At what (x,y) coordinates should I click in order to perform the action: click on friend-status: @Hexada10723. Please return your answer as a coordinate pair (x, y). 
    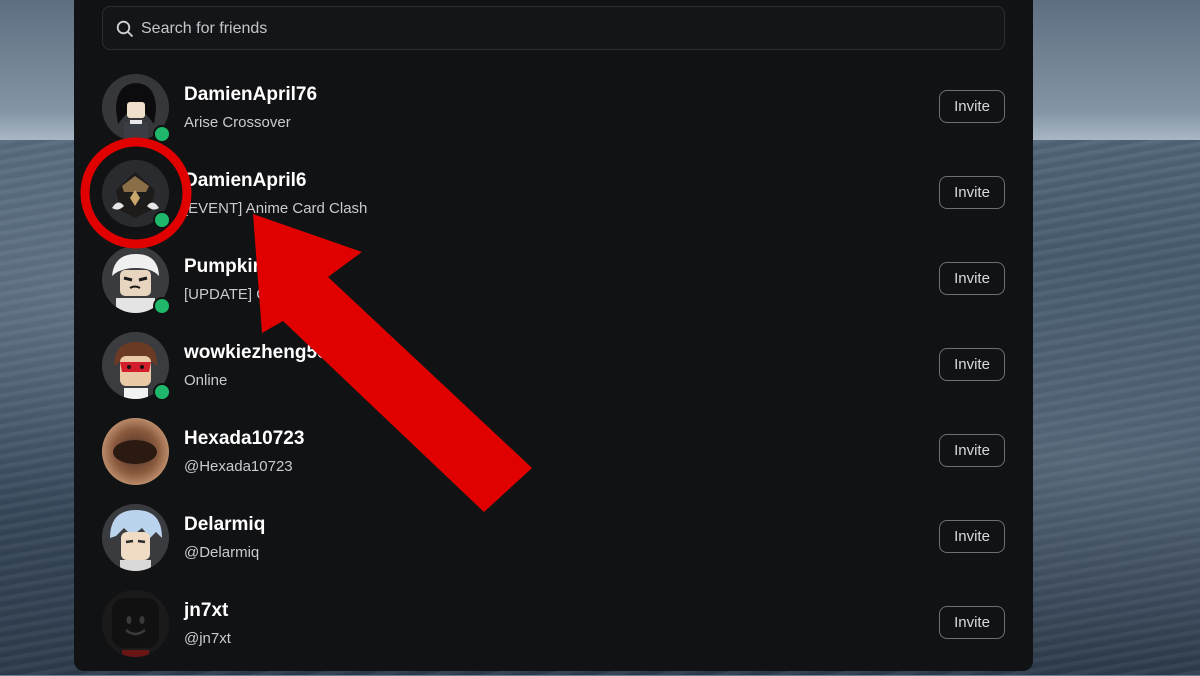
    Looking at the image, I should click on (238, 466).